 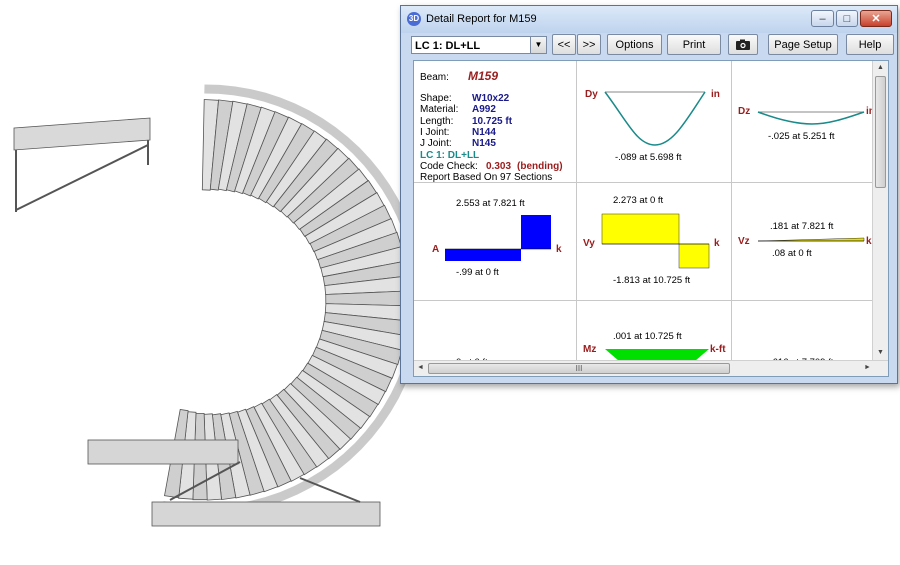 I want to click on shear-z-fill, so click(x=811, y=239).